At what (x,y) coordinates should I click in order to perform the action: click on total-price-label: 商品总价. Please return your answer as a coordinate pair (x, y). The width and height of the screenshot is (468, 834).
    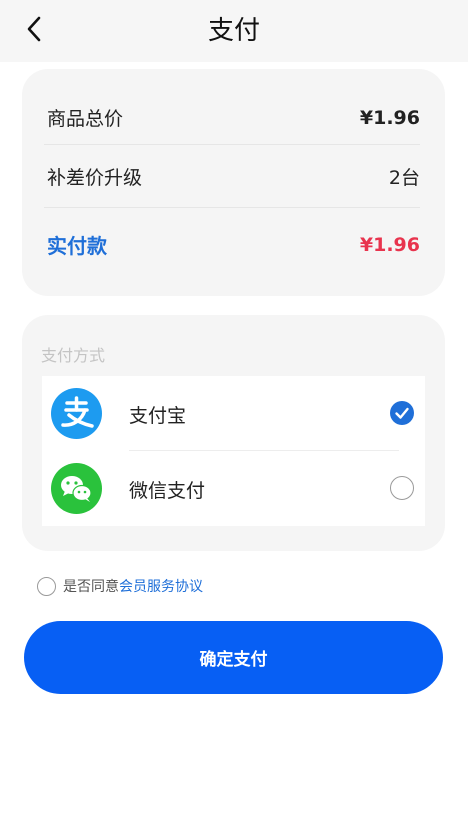
    Looking at the image, I should click on (85, 119).